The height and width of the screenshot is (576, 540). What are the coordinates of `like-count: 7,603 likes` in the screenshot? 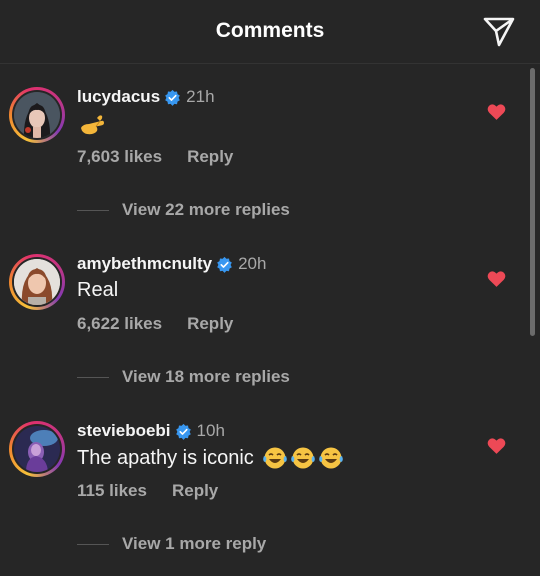 It's located at (119, 157).